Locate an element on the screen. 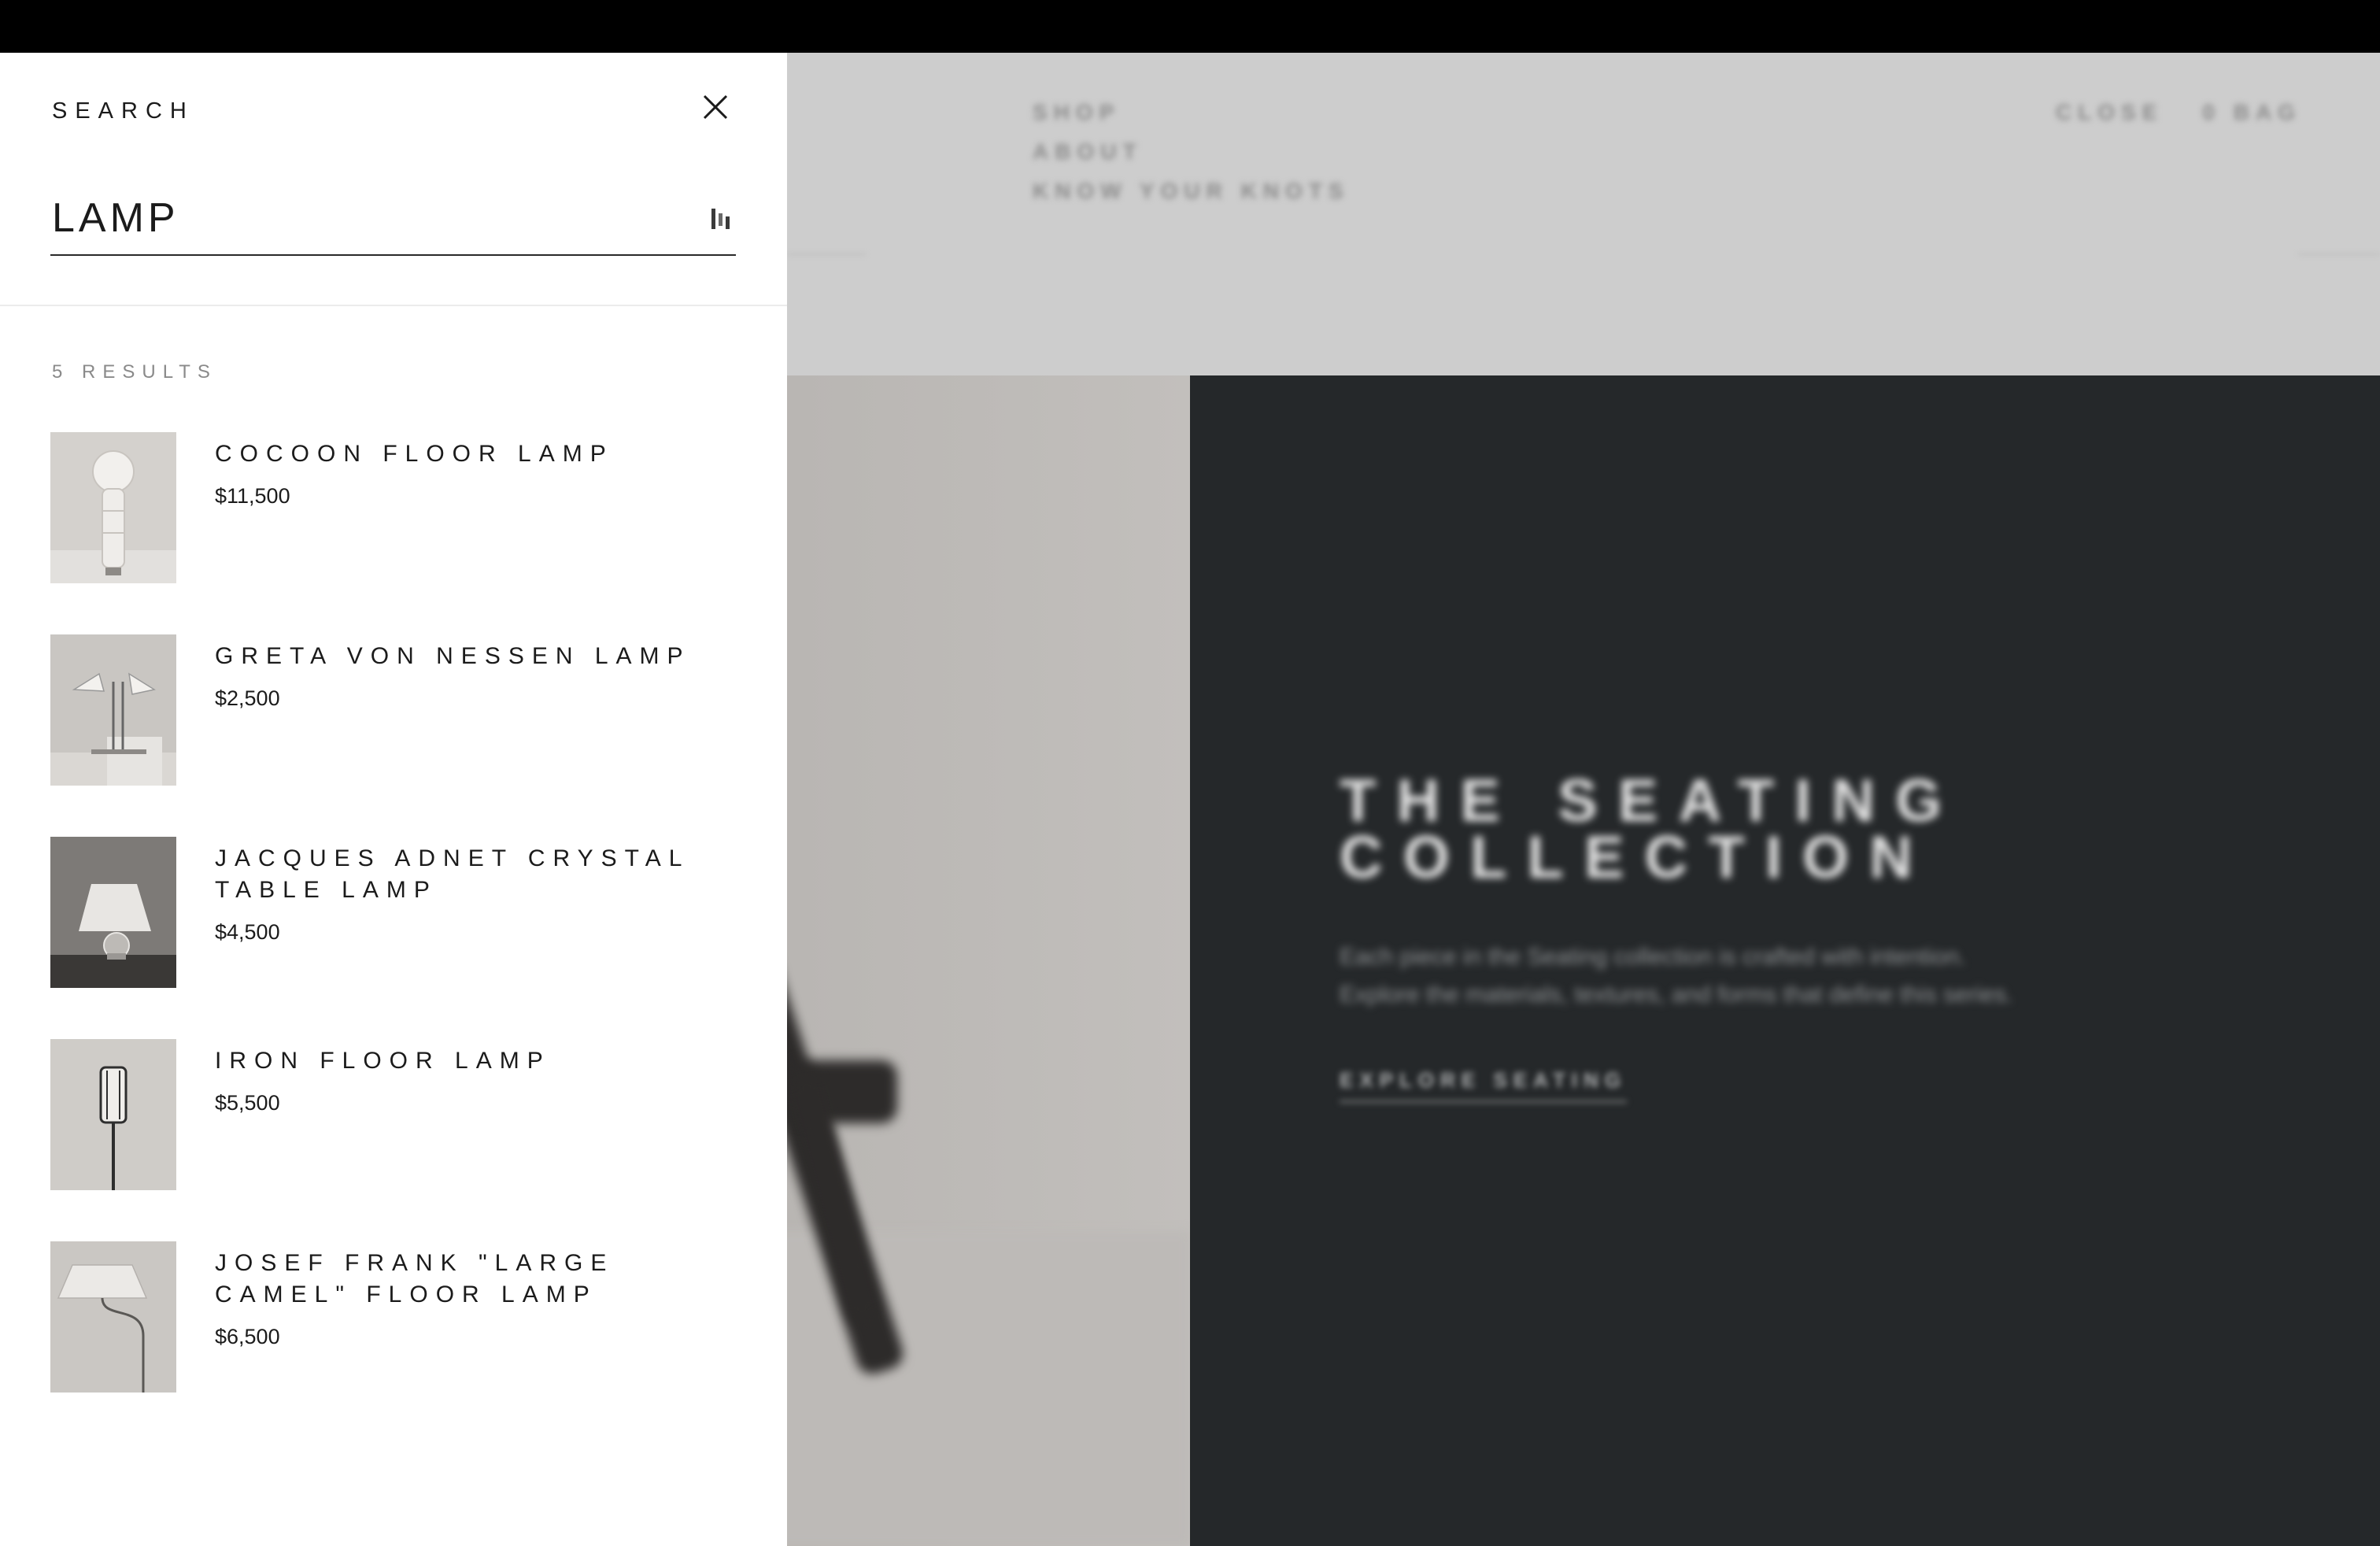 The image size is (2380, 1546). search-field is located at coordinates (393, 221).